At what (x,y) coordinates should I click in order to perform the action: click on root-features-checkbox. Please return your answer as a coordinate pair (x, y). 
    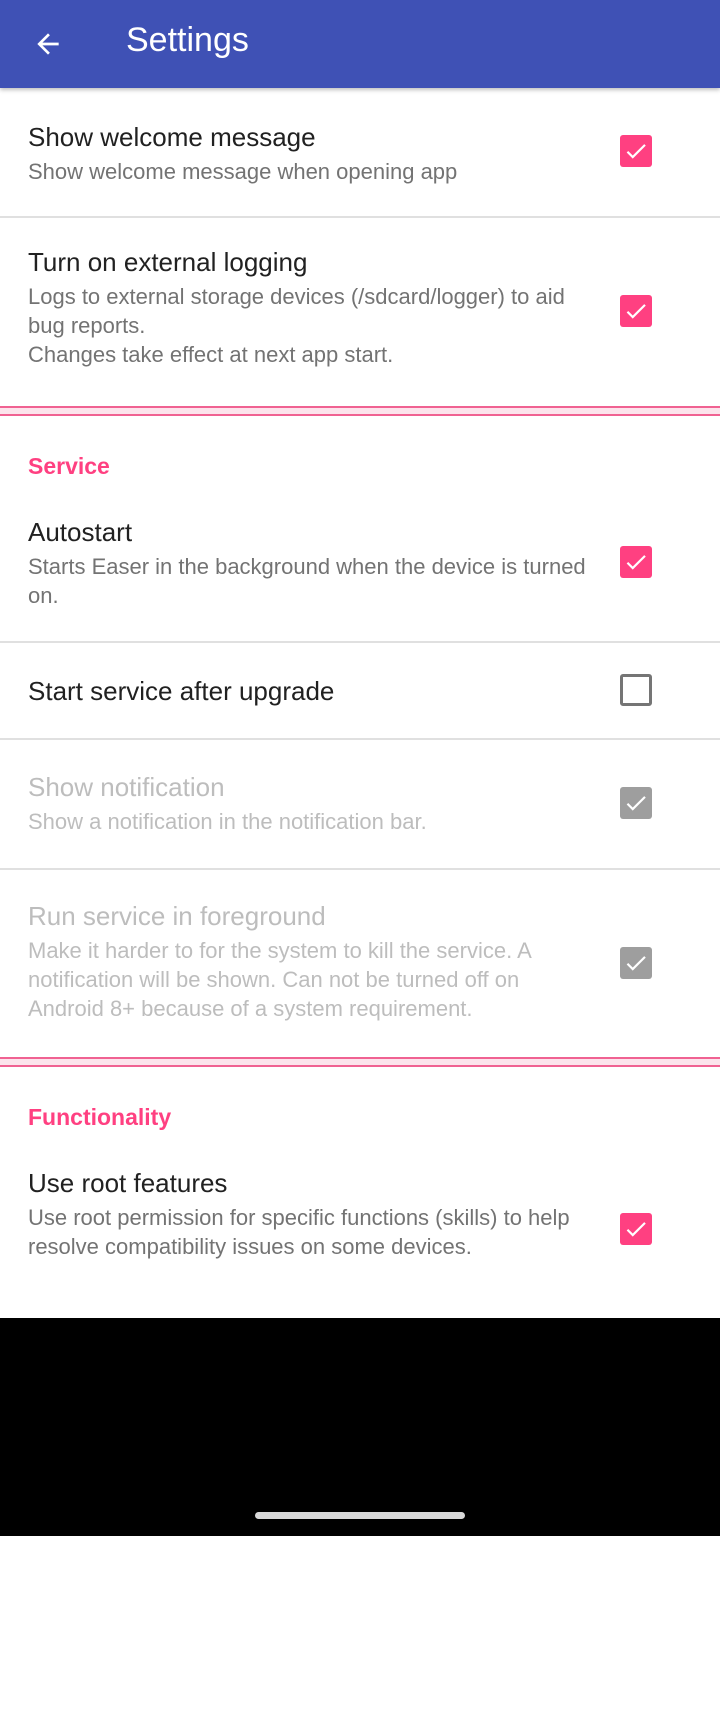
    Looking at the image, I should click on (636, 1229).